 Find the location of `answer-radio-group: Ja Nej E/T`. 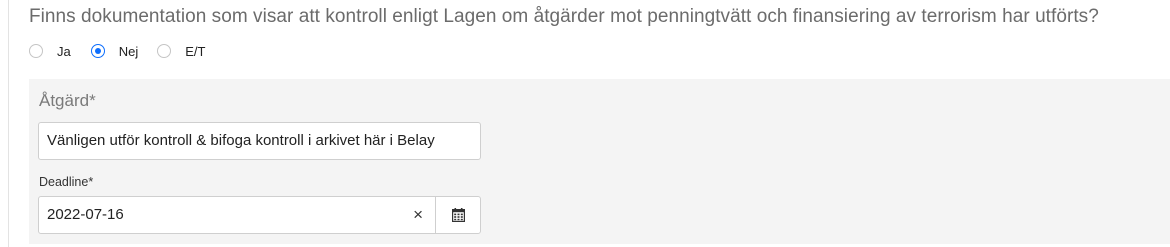

answer-radio-group: Ja Nej E/T is located at coordinates (117, 51).